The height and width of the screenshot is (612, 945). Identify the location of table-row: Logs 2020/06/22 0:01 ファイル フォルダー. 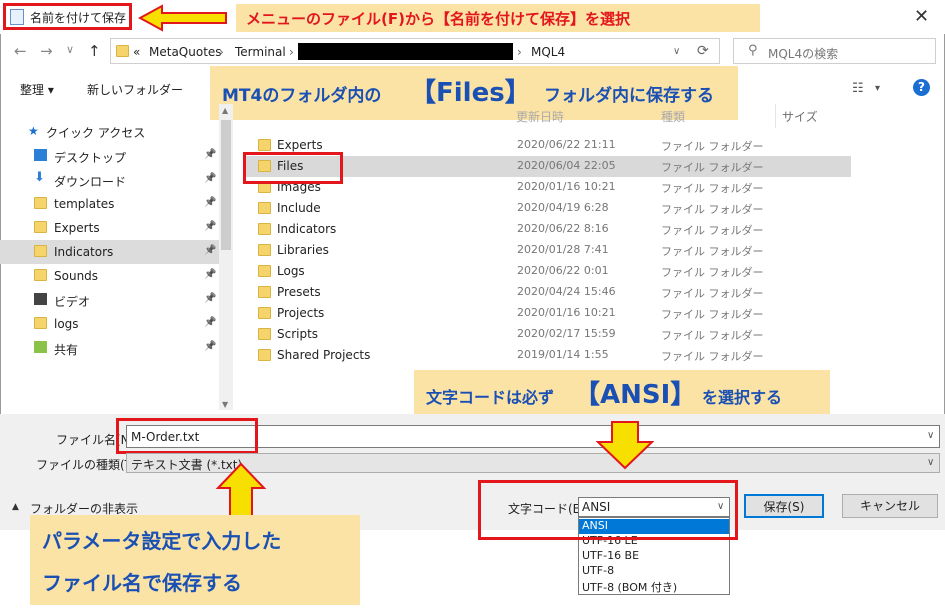
(547, 271).